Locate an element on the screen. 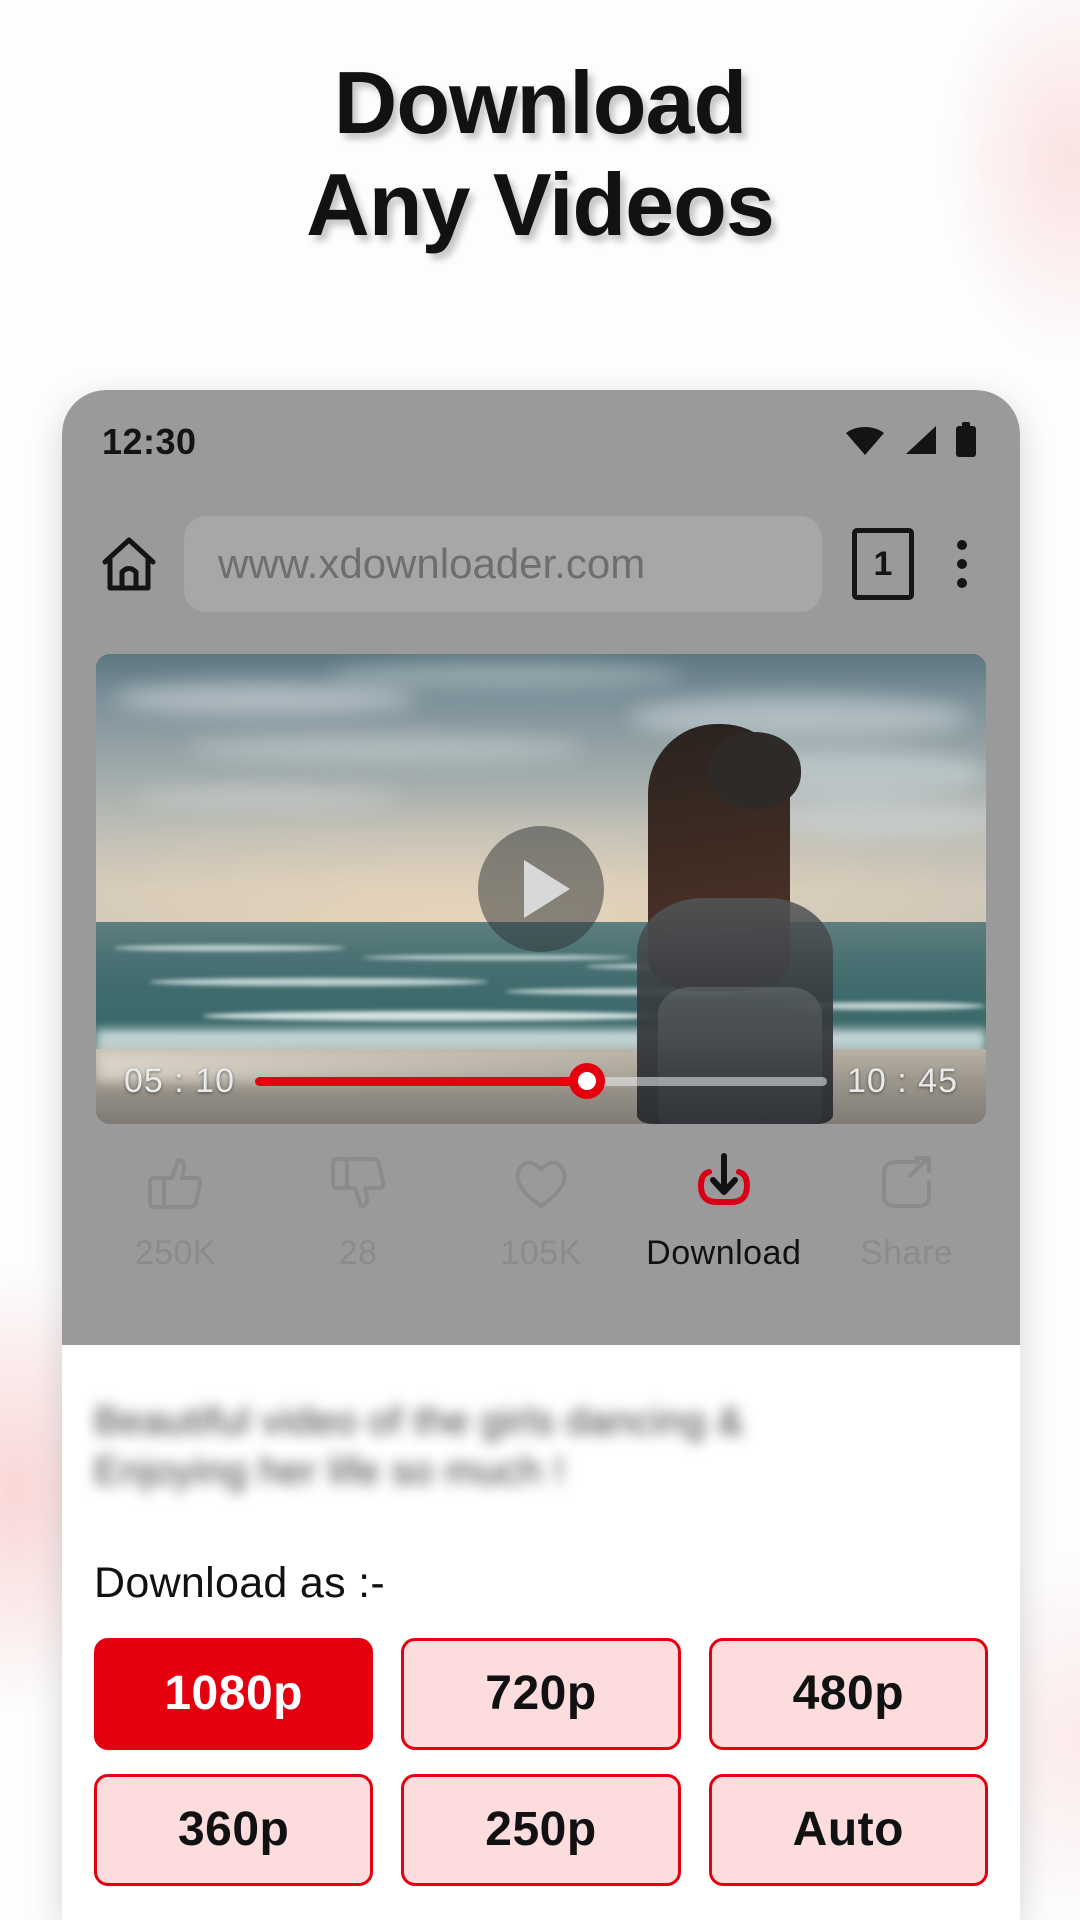 Image resolution: width=1080 pixels, height=1920 pixels. heart-icon is located at coordinates (541, 1183).